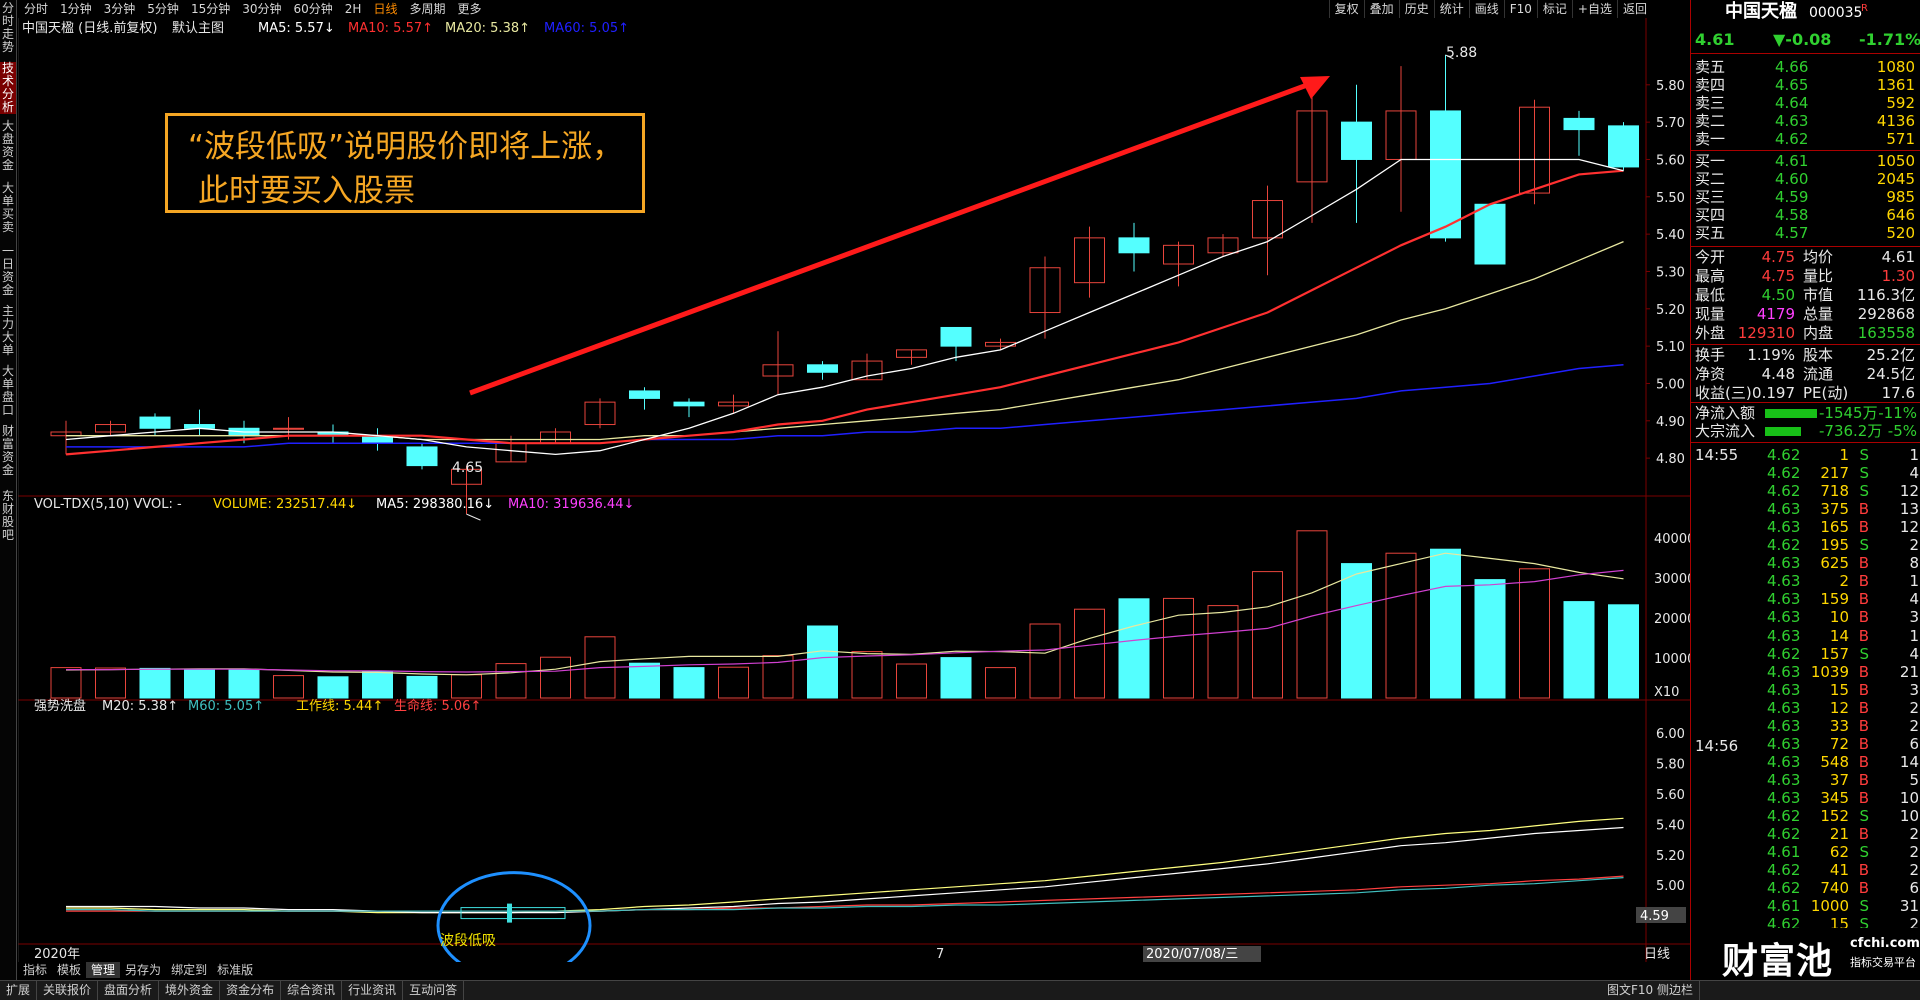 This screenshot has width=1920, height=1000. What do you see at coordinates (35, 970) in the screenshot?
I see `indicator-tab: 指标` at bounding box center [35, 970].